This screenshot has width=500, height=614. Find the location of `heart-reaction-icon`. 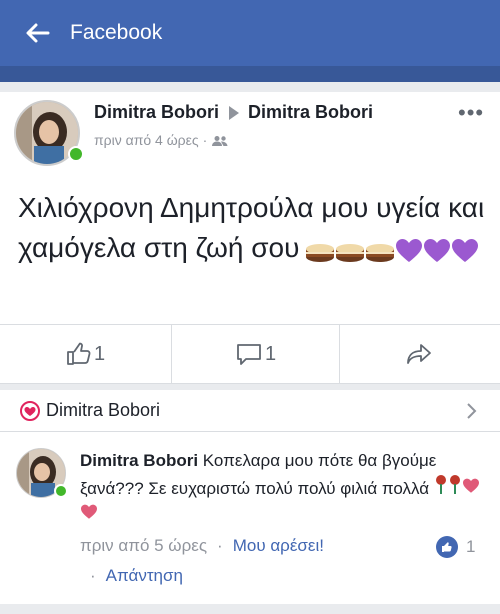

heart-reaction-icon is located at coordinates (30, 411).